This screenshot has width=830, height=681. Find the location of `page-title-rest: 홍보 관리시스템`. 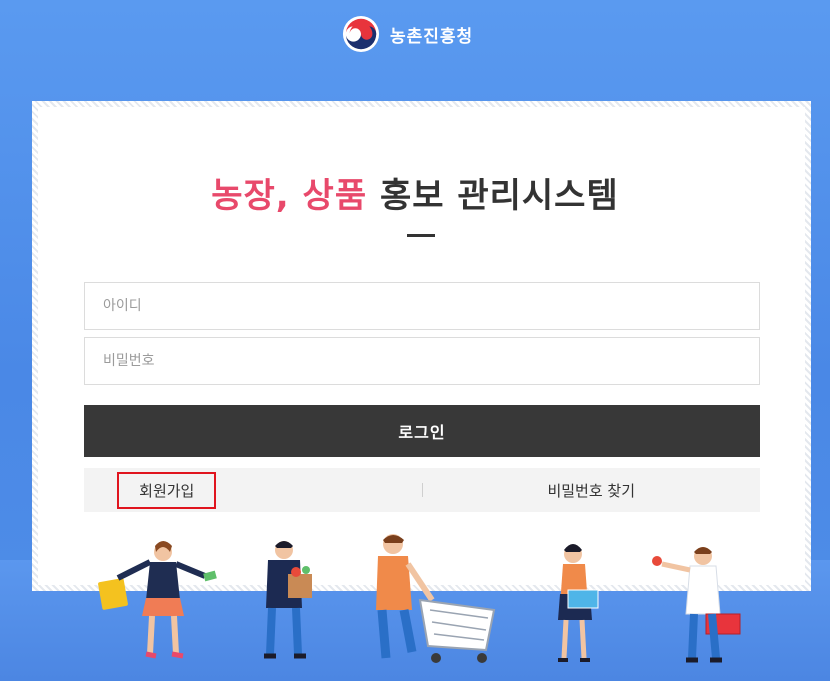

page-title-rest: 홍보 관리시스템 is located at coordinates (493, 196).